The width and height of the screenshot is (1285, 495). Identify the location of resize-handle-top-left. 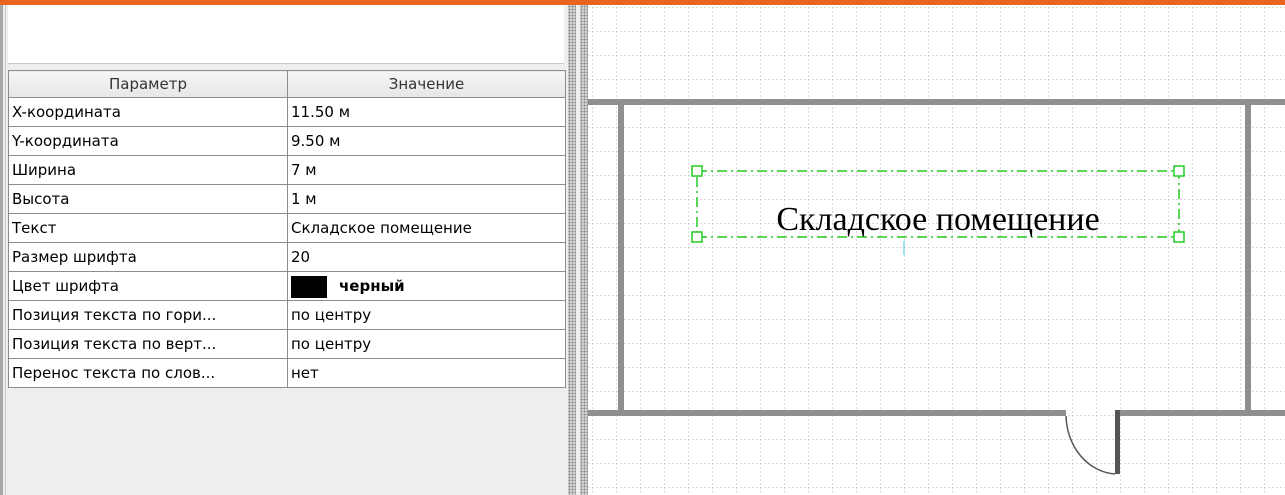
(697, 171).